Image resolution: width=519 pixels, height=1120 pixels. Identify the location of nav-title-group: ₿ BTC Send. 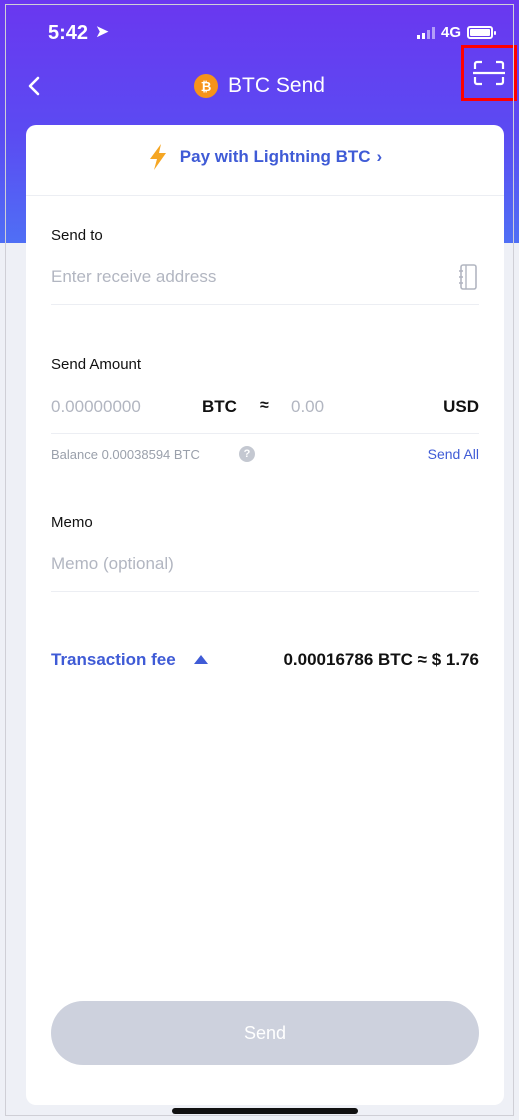
(259, 86).